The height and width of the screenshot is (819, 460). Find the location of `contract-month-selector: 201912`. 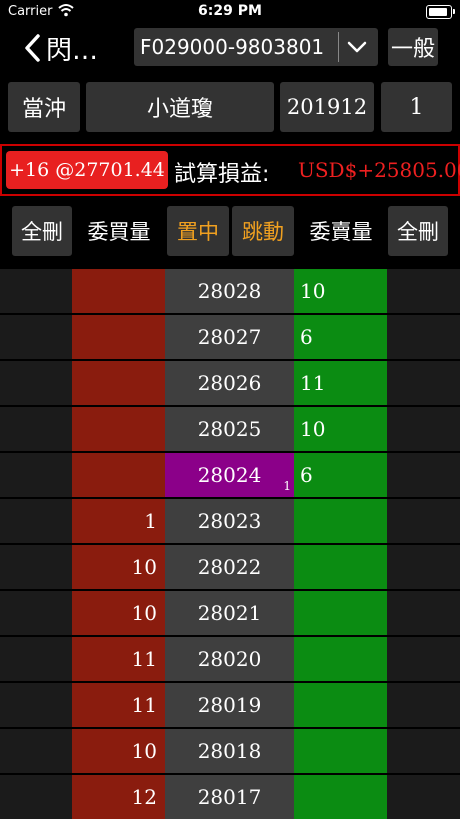

contract-month-selector: 201912 is located at coordinates (327, 107).